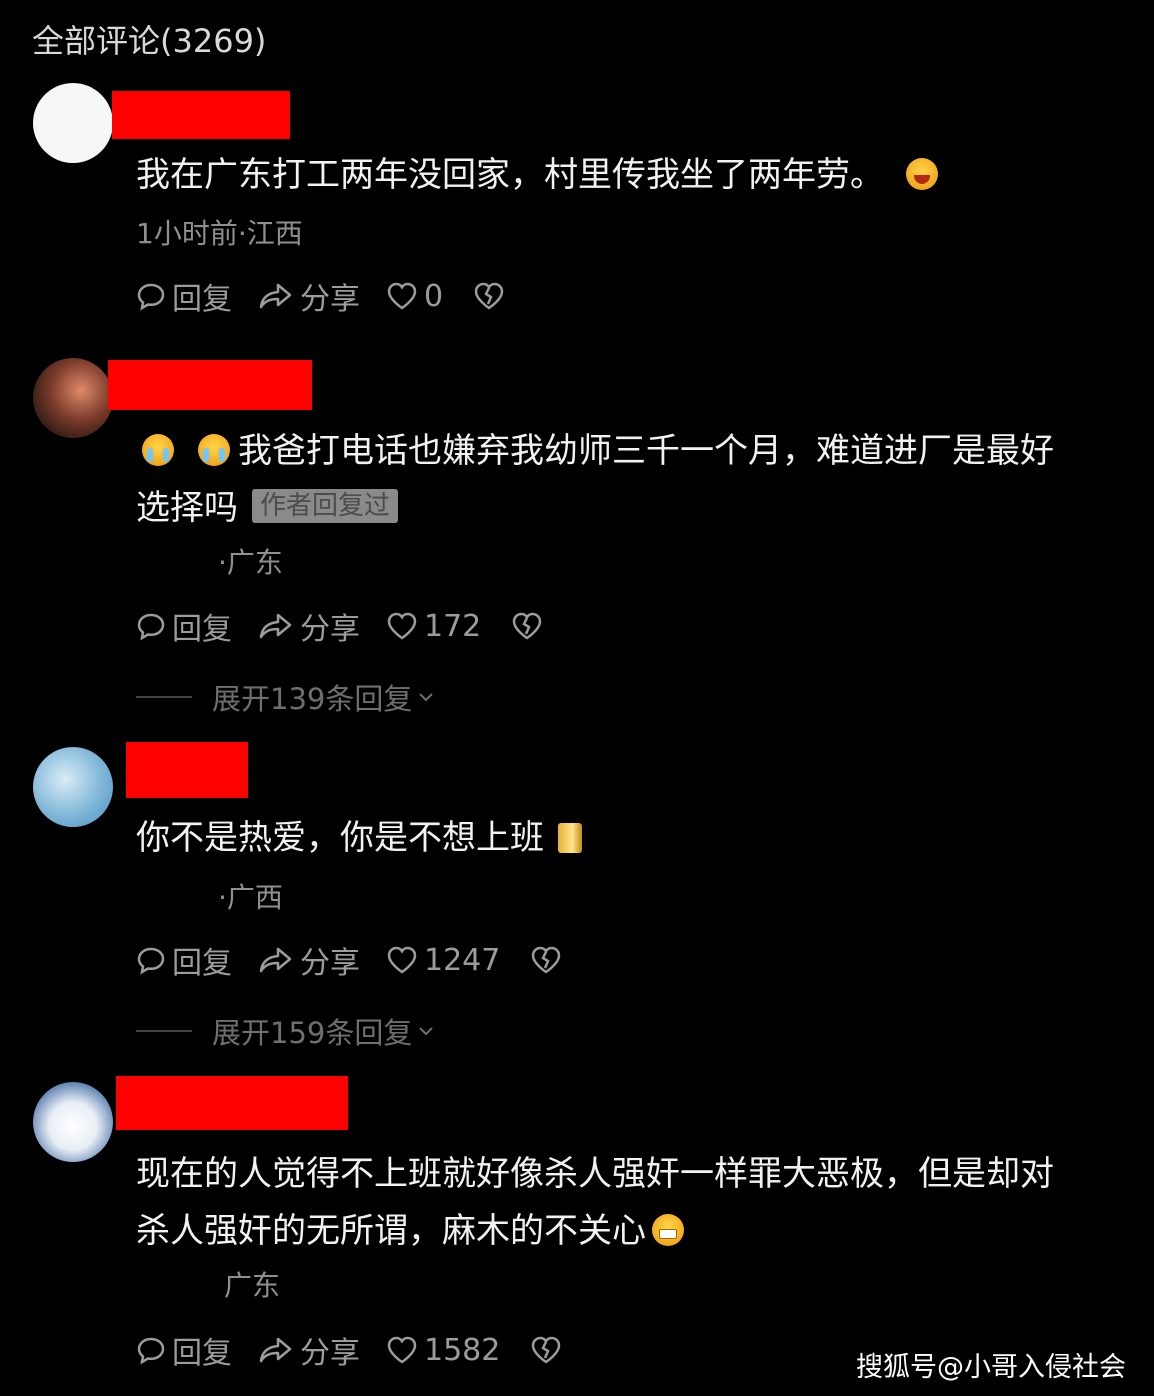 The image size is (1154, 1396). What do you see at coordinates (595, 479) in the screenshot?
I see `comment-text: 我爸打电话也嫌弃我幼师三千一个月，难道进厂是最好 选择吗 作者回复过` at bounding box center [595, 479].